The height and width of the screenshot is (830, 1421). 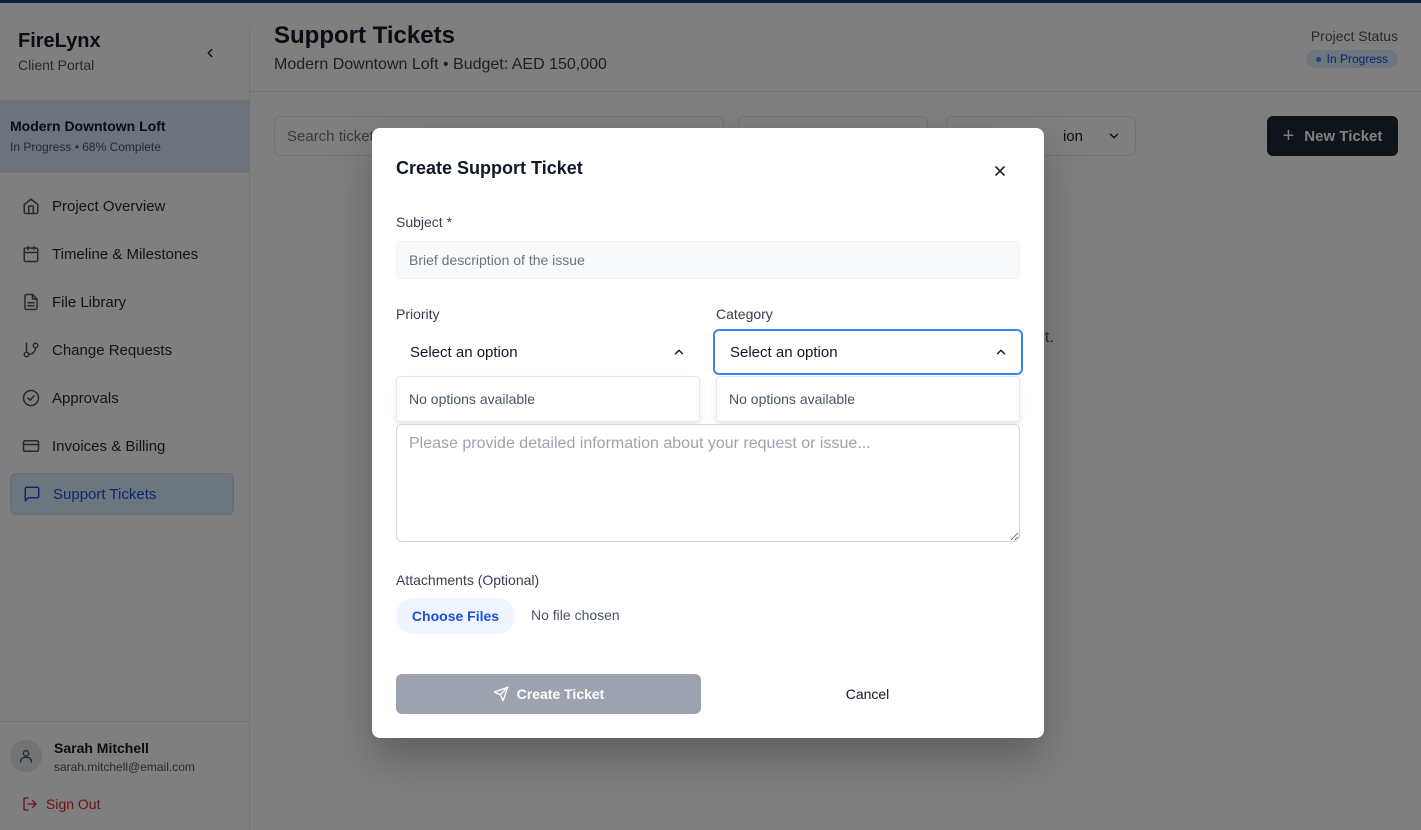 What do you see at coordinates (548, 352) in the screenshot?
I see `priority-select: Select an option` at bounding box center [548, 352].